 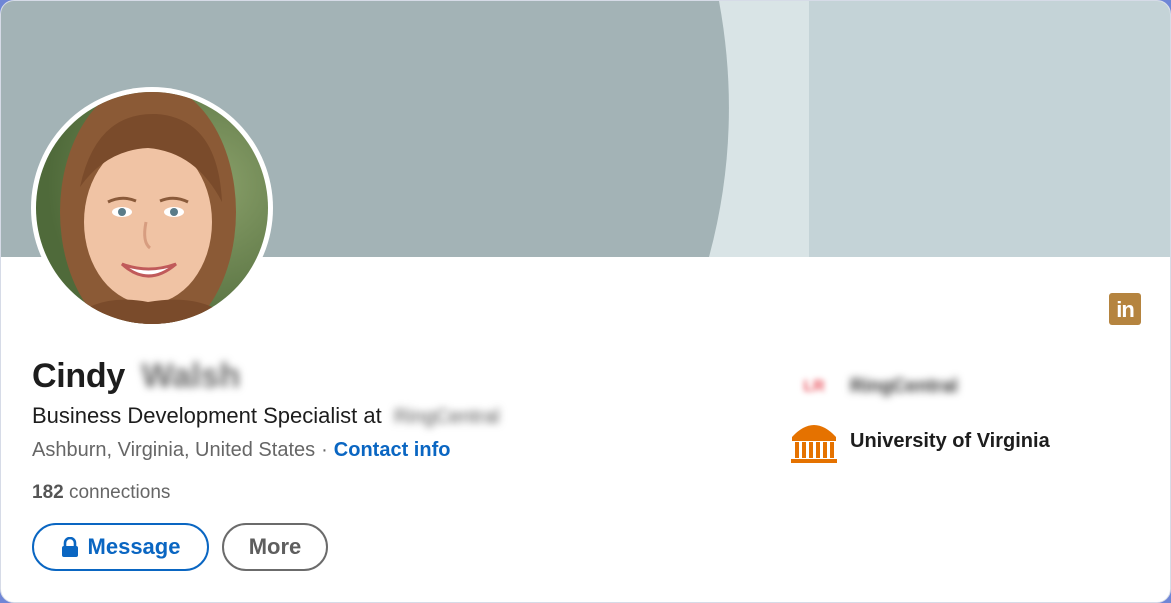 I want to click on connections-count: 182 connections, so click(x=101, y=493).